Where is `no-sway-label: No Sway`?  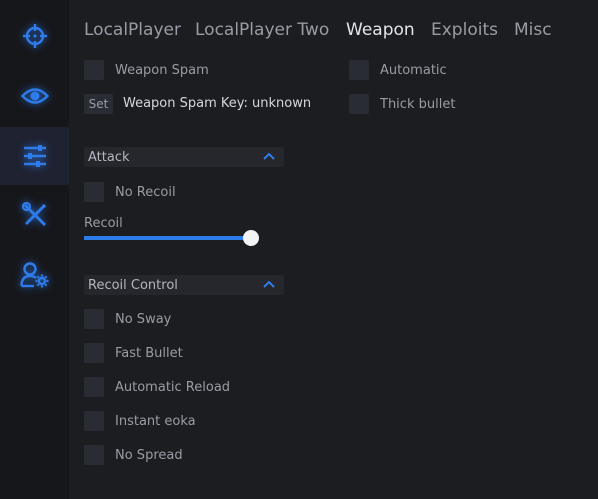 no-sway-label: No Sway is located at coordinates (143, 319).